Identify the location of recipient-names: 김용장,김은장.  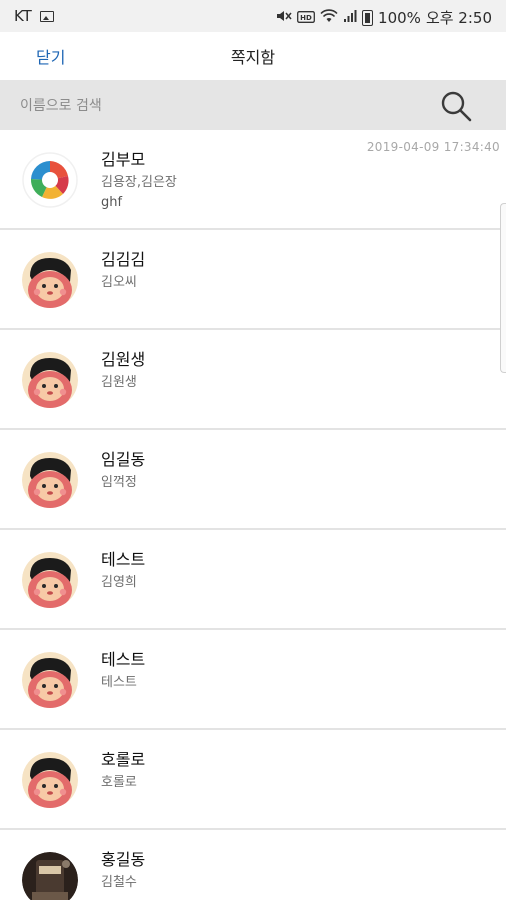
(139, 182).